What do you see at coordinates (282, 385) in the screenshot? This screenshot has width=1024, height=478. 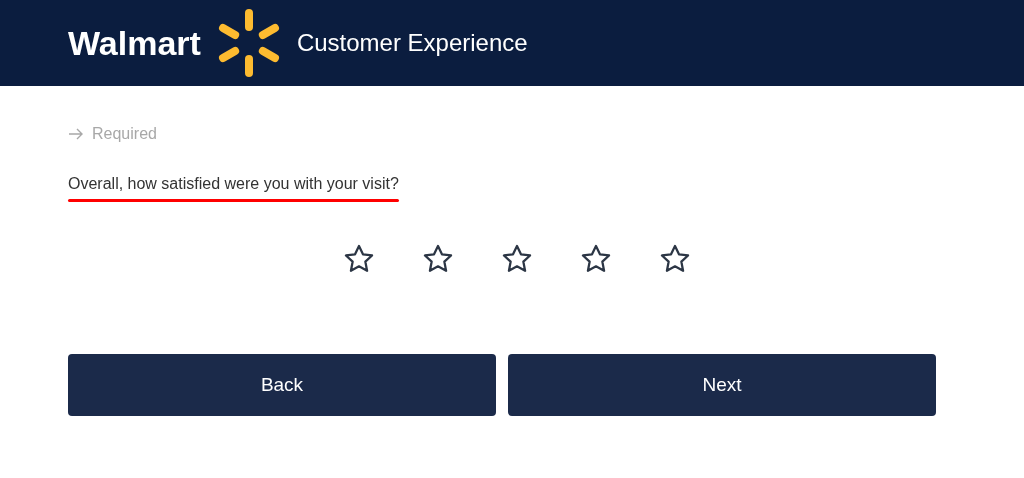 I see `back-button: Back` at bounding box center [282, 385].